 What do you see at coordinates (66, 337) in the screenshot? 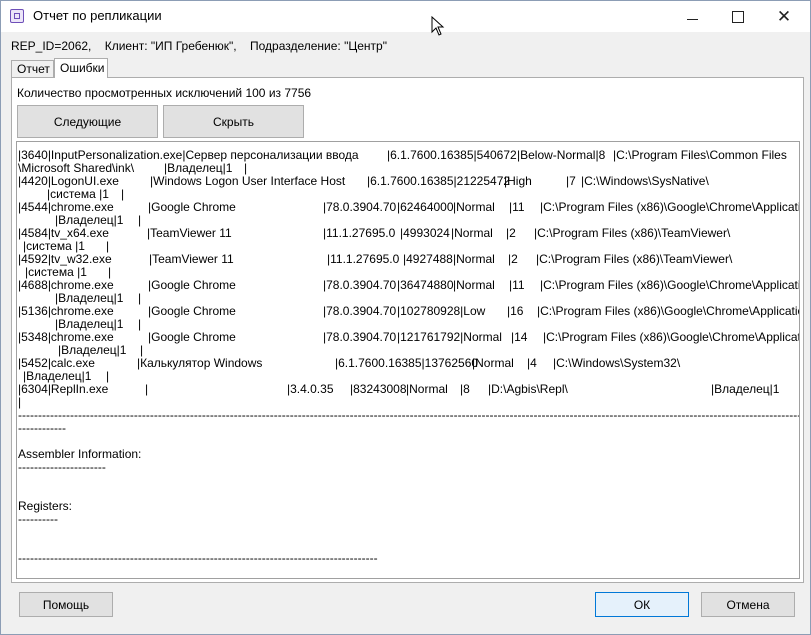
I see `log-fragment: |5348|chrome.exe` at bounding box center [66, 337].